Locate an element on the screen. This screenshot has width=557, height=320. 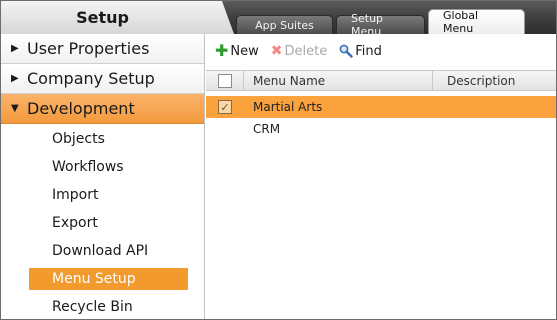
sidebar-item-export: Export is located at coordinates (102, 223).